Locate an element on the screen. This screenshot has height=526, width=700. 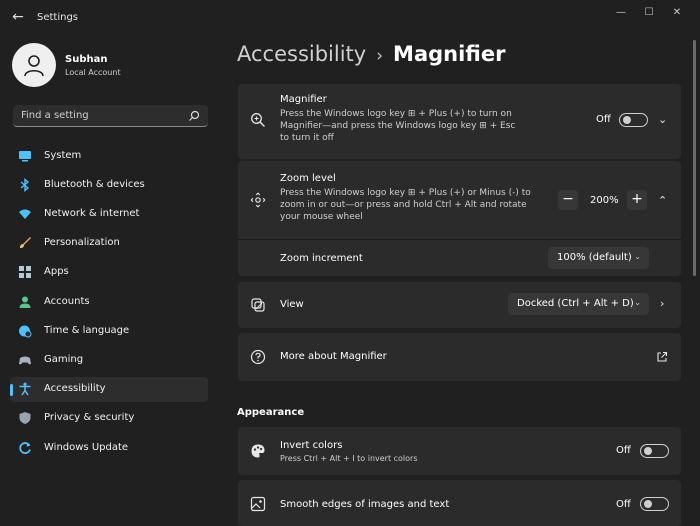
smooth-edges-title: Smooth edges of images and text is located at coordinates (365, 504).